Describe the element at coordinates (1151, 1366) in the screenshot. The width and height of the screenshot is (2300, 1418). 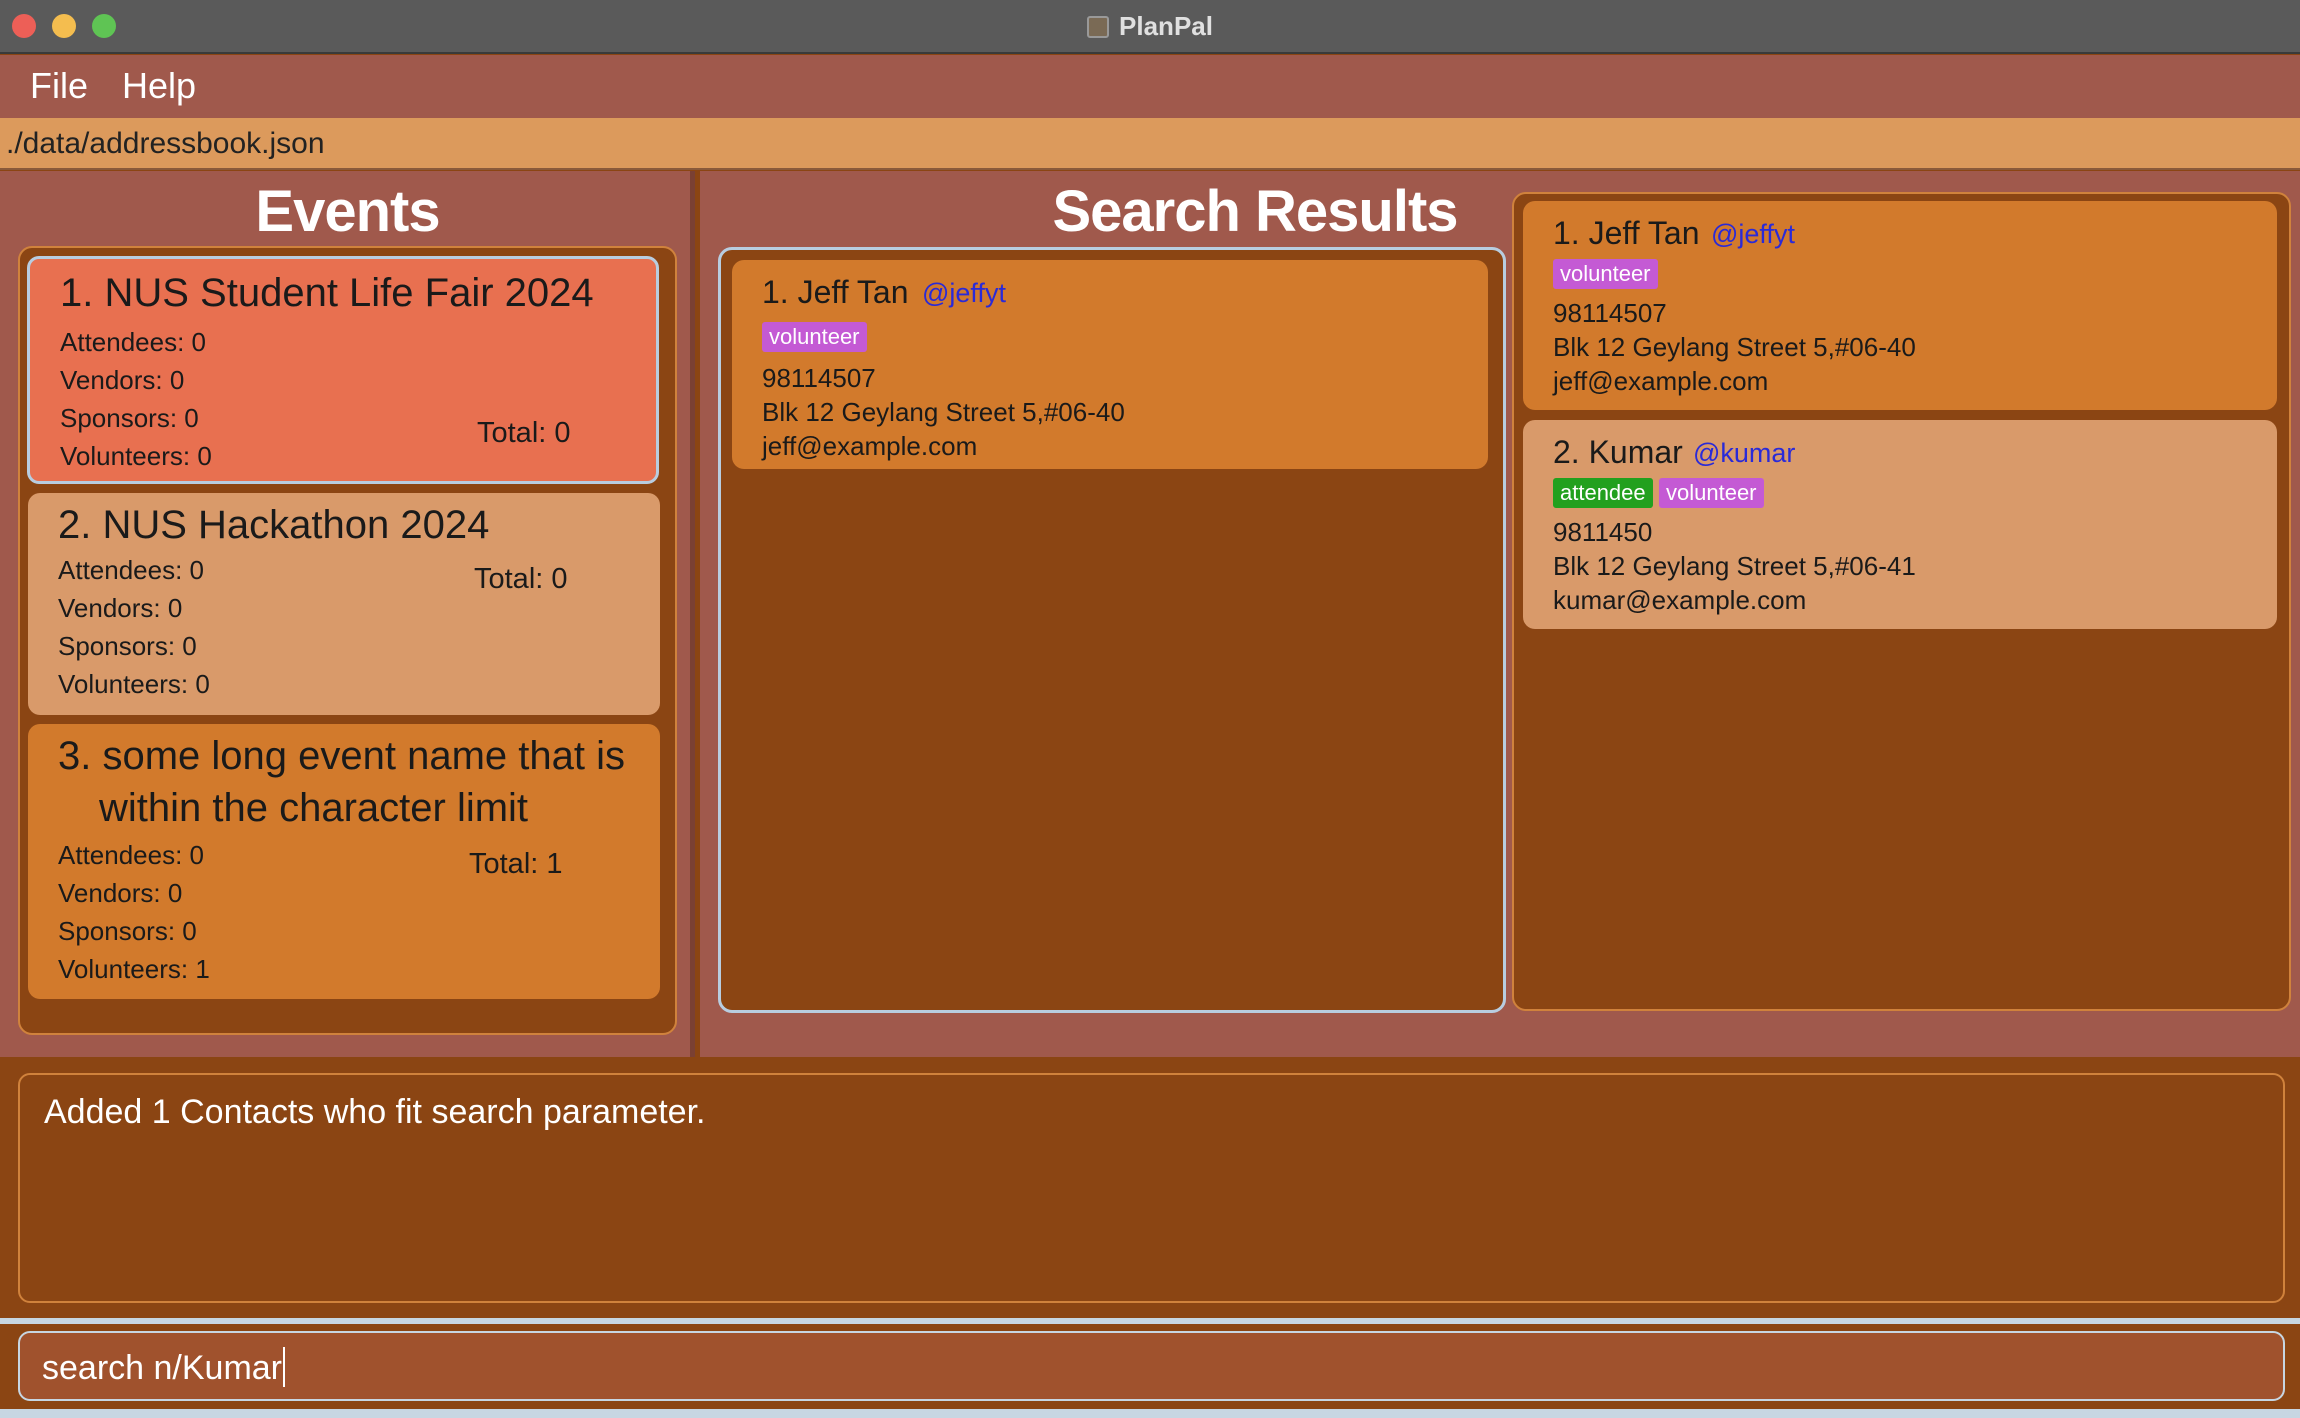
I see `command-box: search n/Kumar` at that location.